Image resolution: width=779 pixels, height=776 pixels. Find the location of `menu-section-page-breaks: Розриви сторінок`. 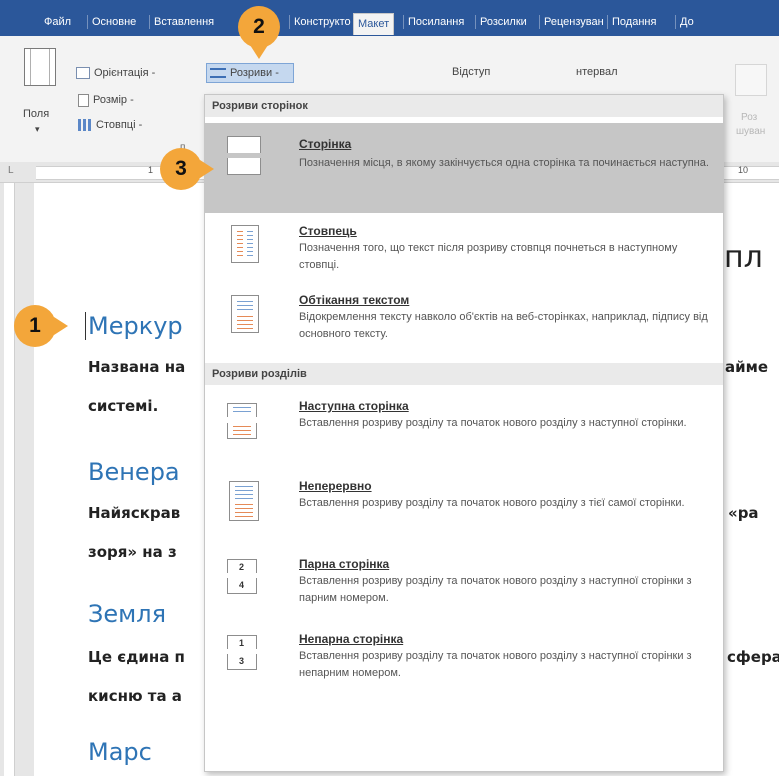

menu-section-page-breaks: Розриви сторінок is located at coordinates (464, 106).